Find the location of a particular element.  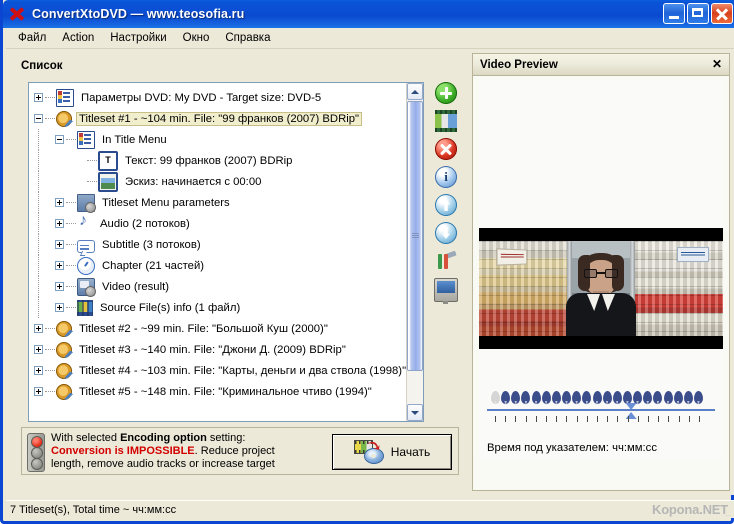

scroll-up-button is located at coordinates (415, 91).